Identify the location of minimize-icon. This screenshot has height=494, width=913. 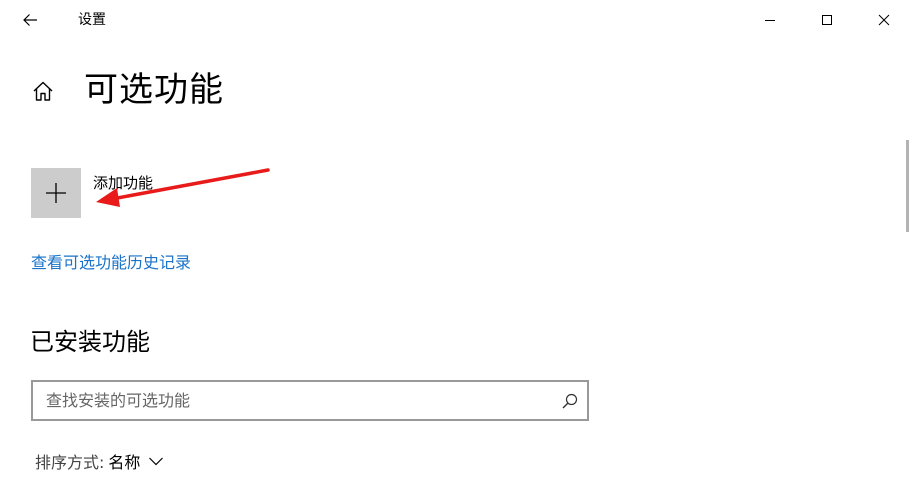
(770, 20).